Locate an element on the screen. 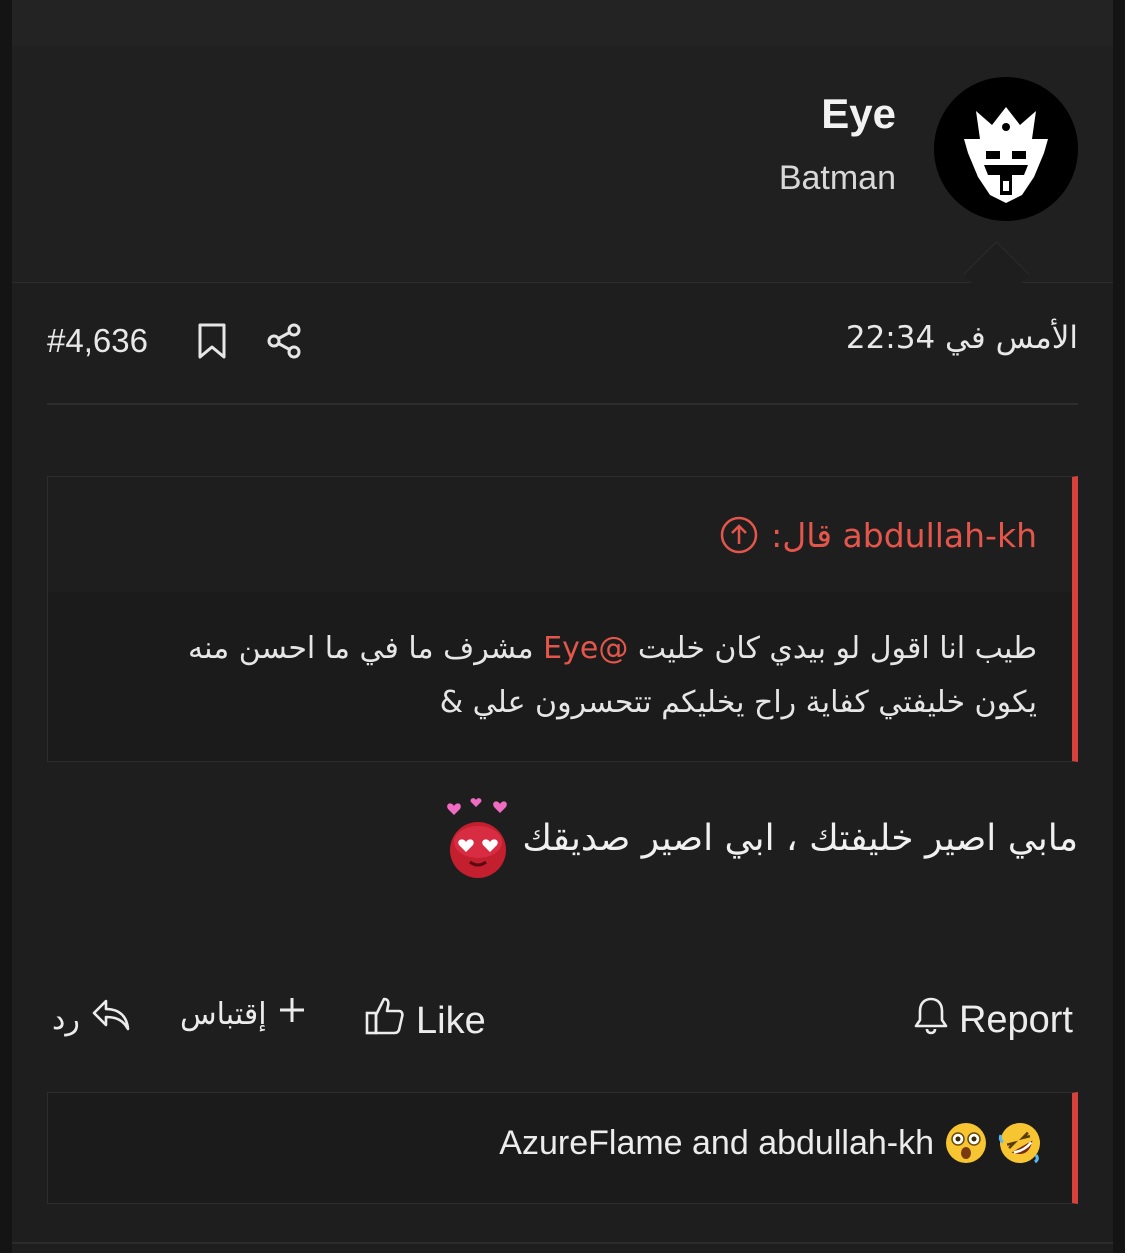  report-button: Report is located at coordinates (993, 1020).